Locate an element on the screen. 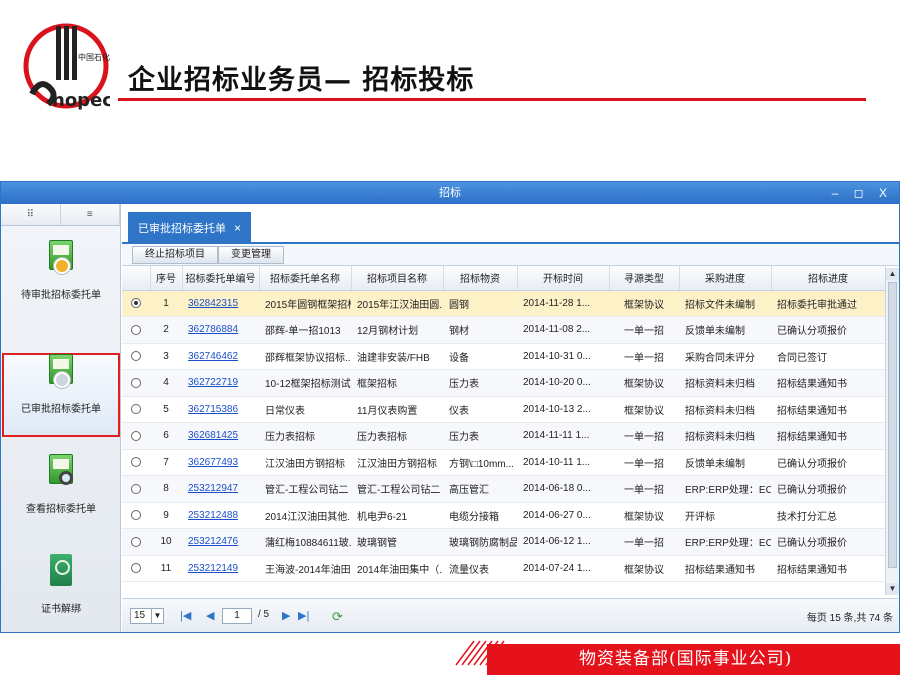 This screenshot has height=675, width=900. table-cell: 362746462 is located at coordinates (220, 356).